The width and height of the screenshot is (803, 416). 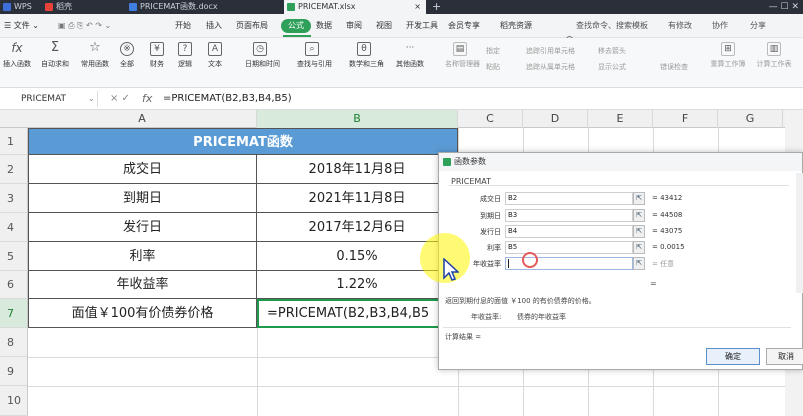 What do you see at coordinates (406, 386) in the screenshot?
I see `grid-line` at bounding box center [406, 386].